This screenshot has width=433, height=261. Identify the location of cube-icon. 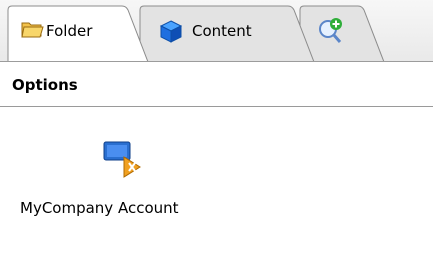
(171, 31).